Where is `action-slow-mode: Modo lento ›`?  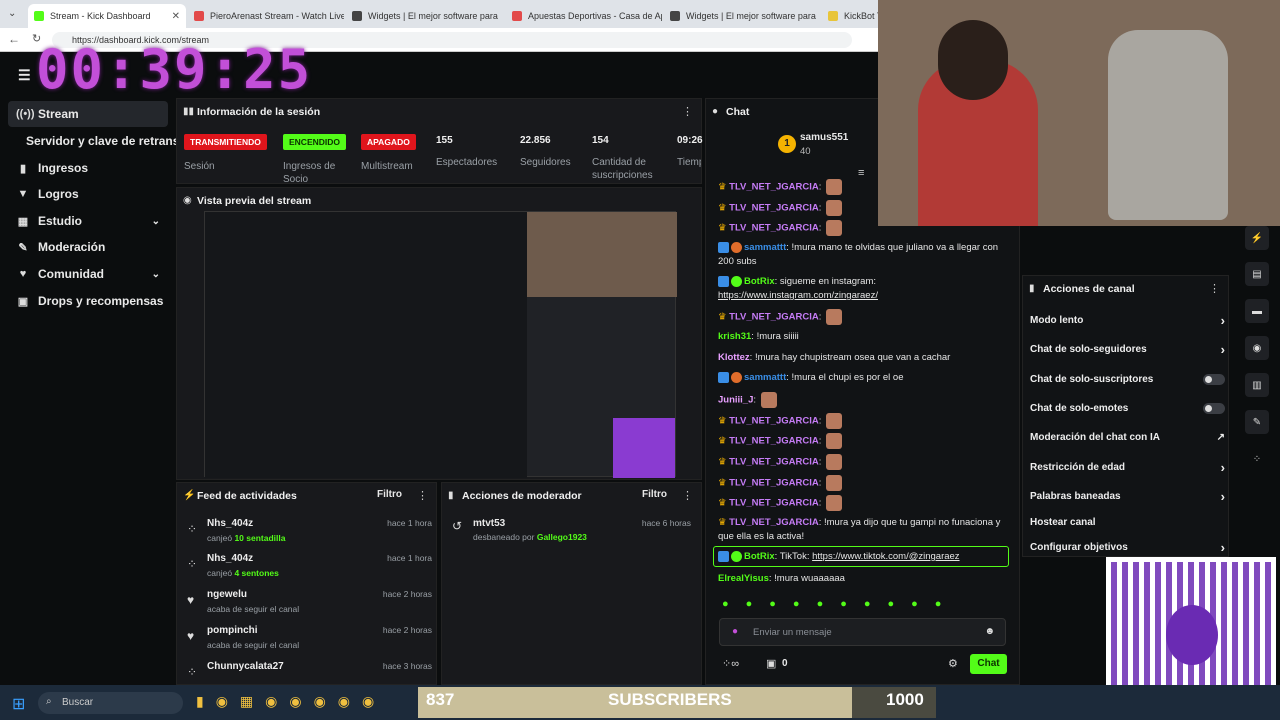 action-slow-mode: Modo lento › is located at coordinates (1127, 320).